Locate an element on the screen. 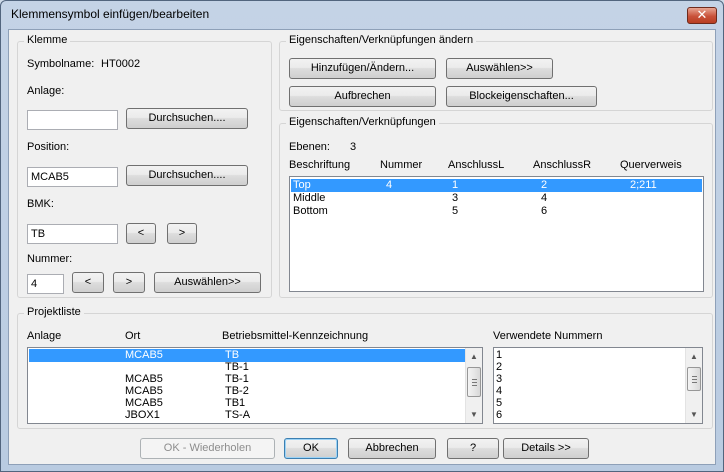 Image resolution: width=724 pixels, height=472 pixels. ok-button: OK is located at coordinates (311, 448).